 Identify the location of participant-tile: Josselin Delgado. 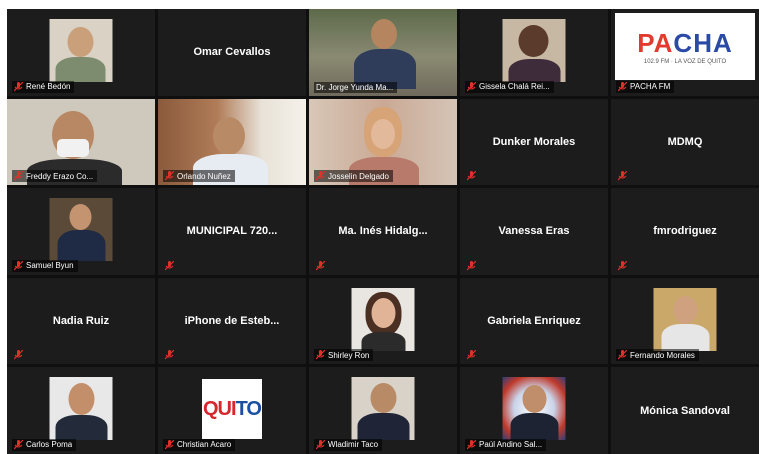
(383, 142).